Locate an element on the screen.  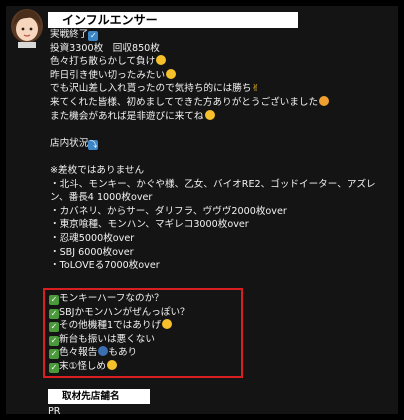
post-line: ・ToLOVEる7000枚over is located at coordinates (105, 266).